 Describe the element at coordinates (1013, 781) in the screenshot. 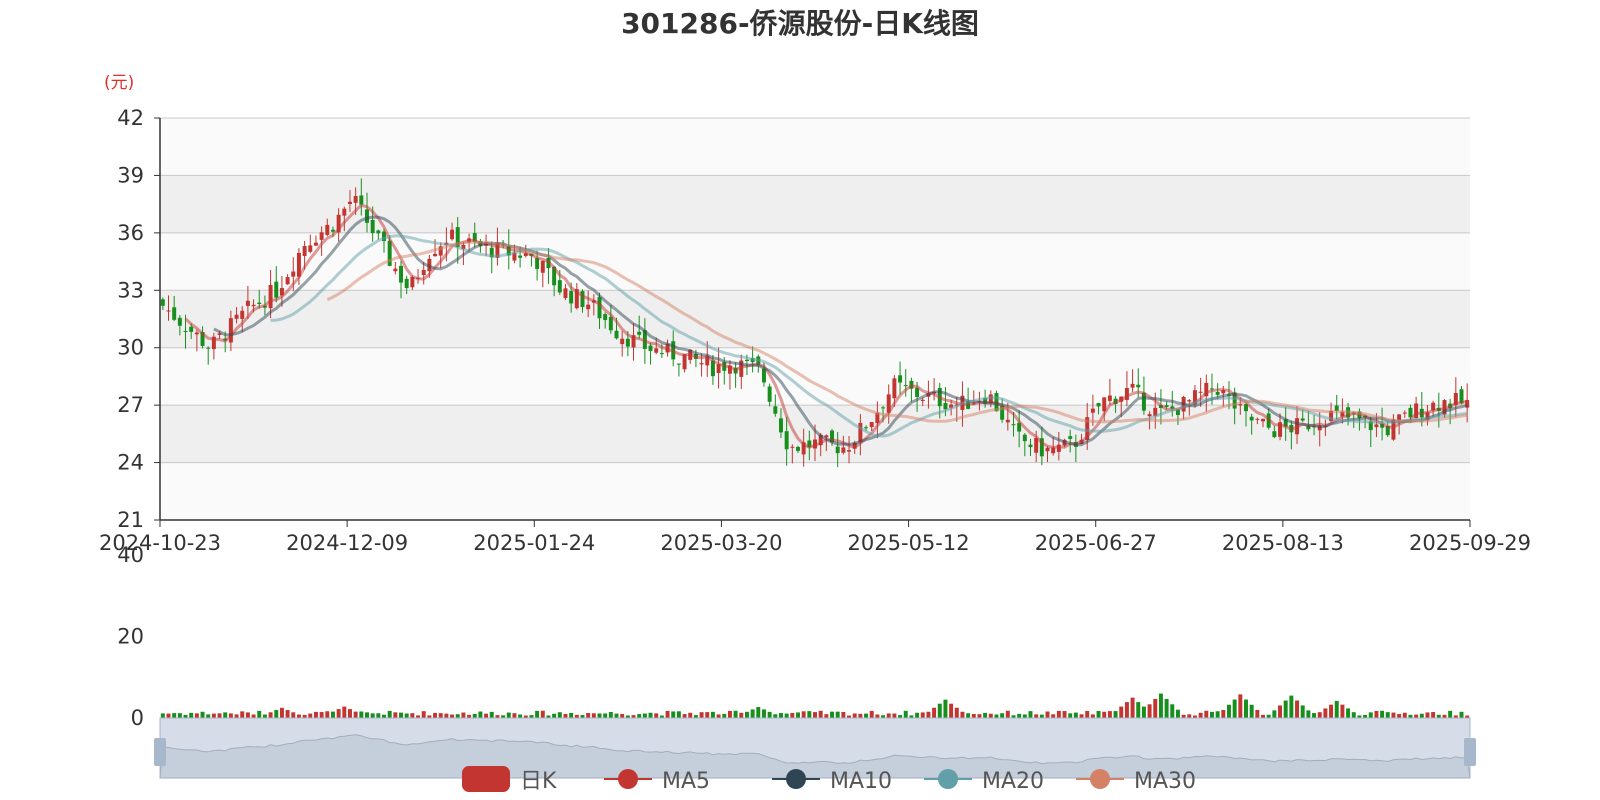

I see `legend-label: MA20` at that location.